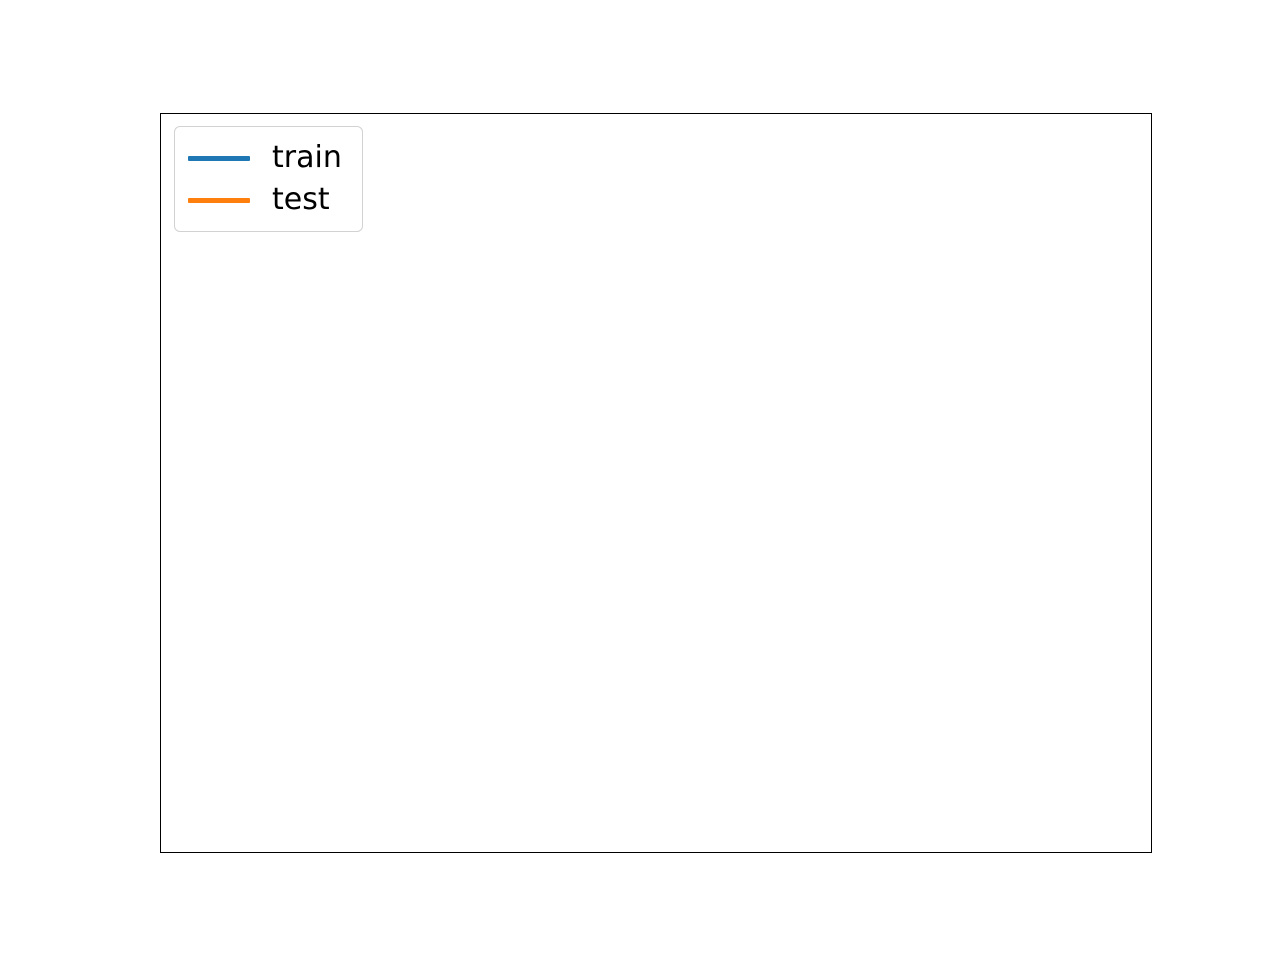 Image resolution: width=1280 pixels, height=960 pixels. Describe the element at coordinates (265, 158) in the screenshot. I see `legend-entry-train: train` at that location.